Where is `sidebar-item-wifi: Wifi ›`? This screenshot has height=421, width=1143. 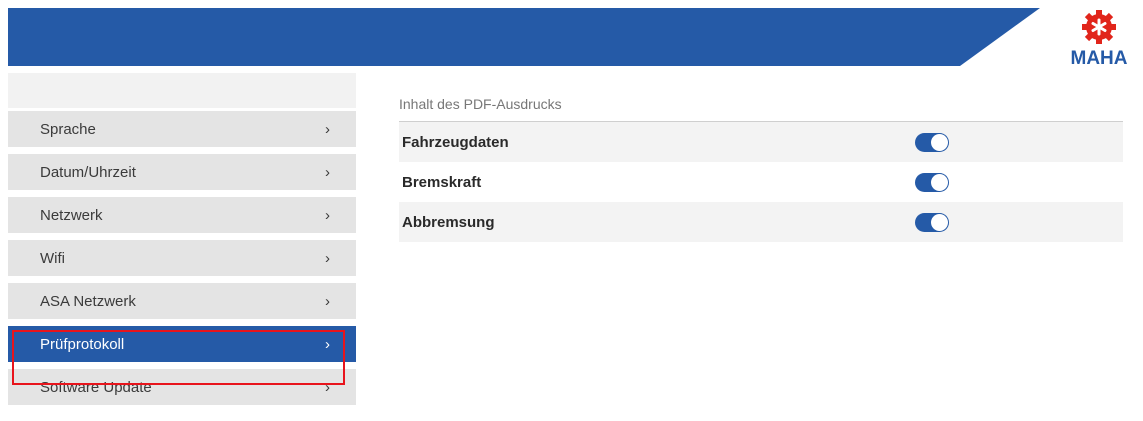
sidebar-item-wifi: Wifi › is located at coordinates (182, 258).